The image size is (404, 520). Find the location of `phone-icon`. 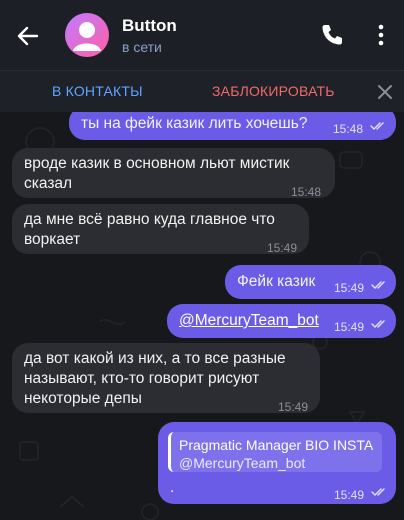

phone-icon is located at coordinates (332, 35).